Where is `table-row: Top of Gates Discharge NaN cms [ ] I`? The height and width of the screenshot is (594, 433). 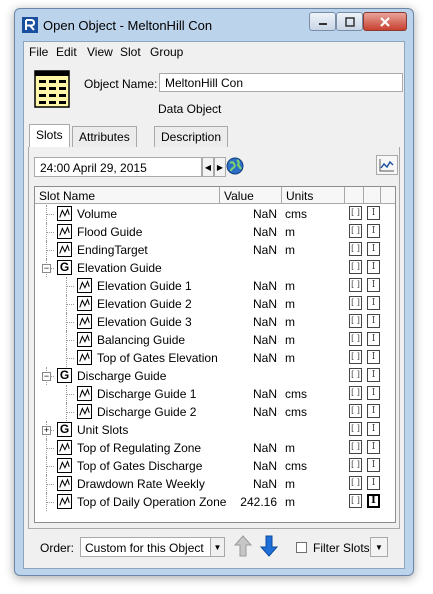
table-row: Top of Gates Discharge NaN cms [ ] I is located at coordinates (215, 466).